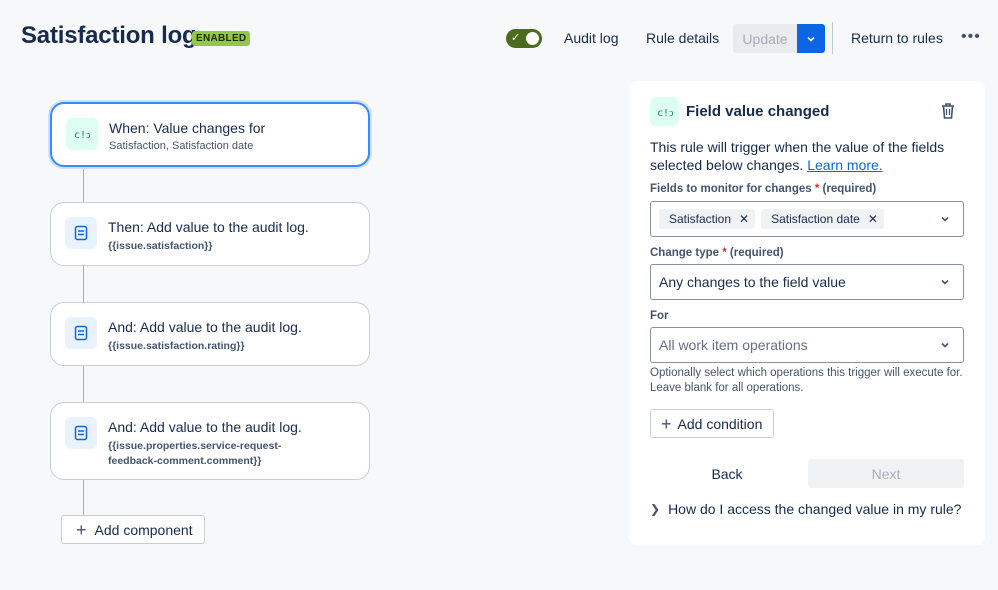  What do you see at coordinates (685, 253) in the screenshot?
I see `label-text: Change type` at bounding box center [685, 253].